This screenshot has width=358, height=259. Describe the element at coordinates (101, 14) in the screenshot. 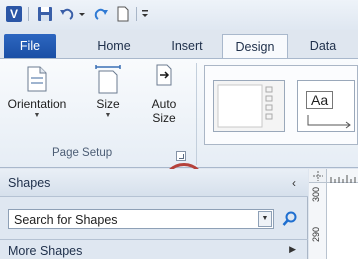

I see `redo-icon` at that location.